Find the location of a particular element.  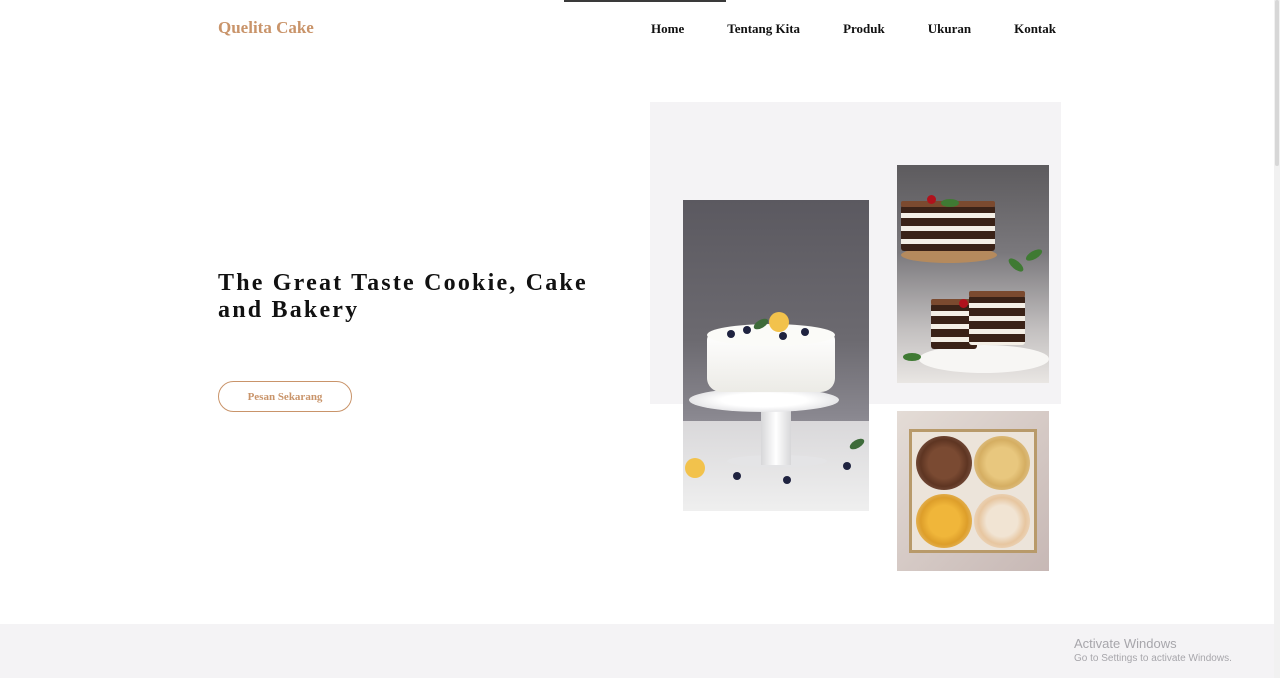

nav-tentang-kita: Tentang Kita is located at coordinates (763, 29).